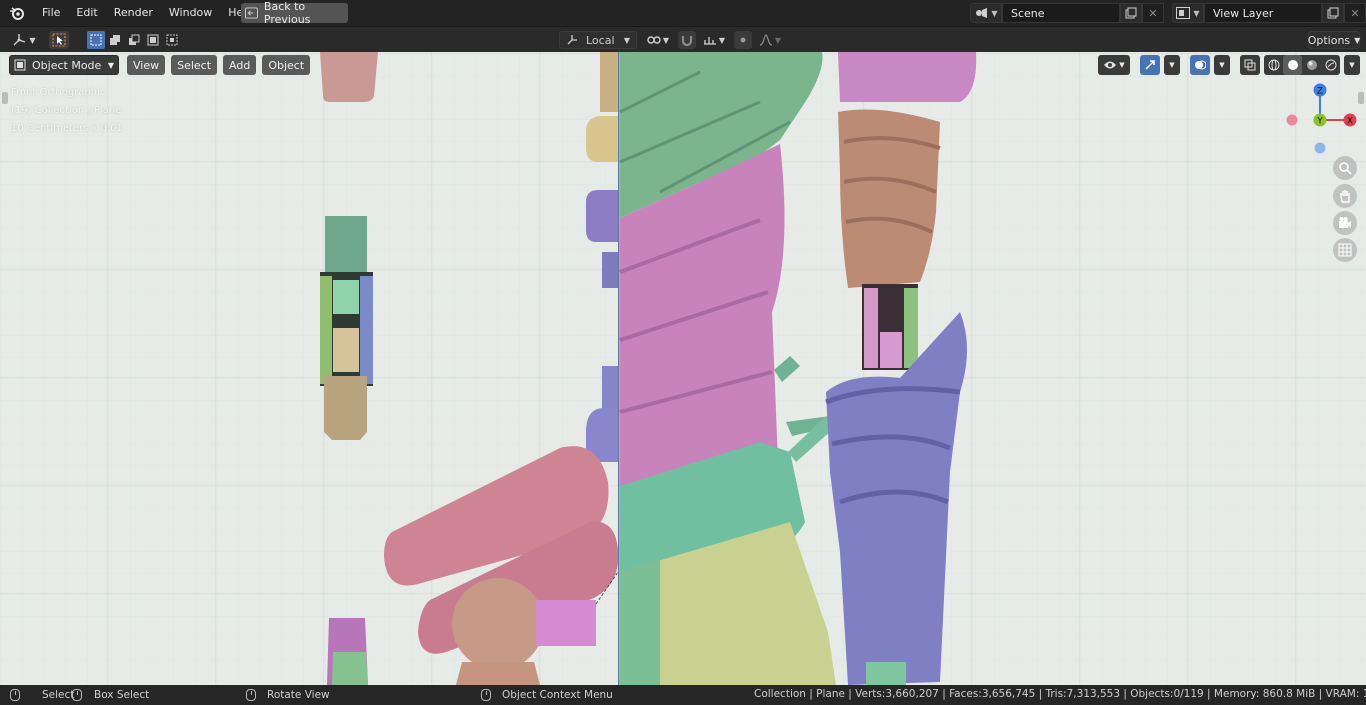  I want to click on gizmo-icon, so click(1150, 65).